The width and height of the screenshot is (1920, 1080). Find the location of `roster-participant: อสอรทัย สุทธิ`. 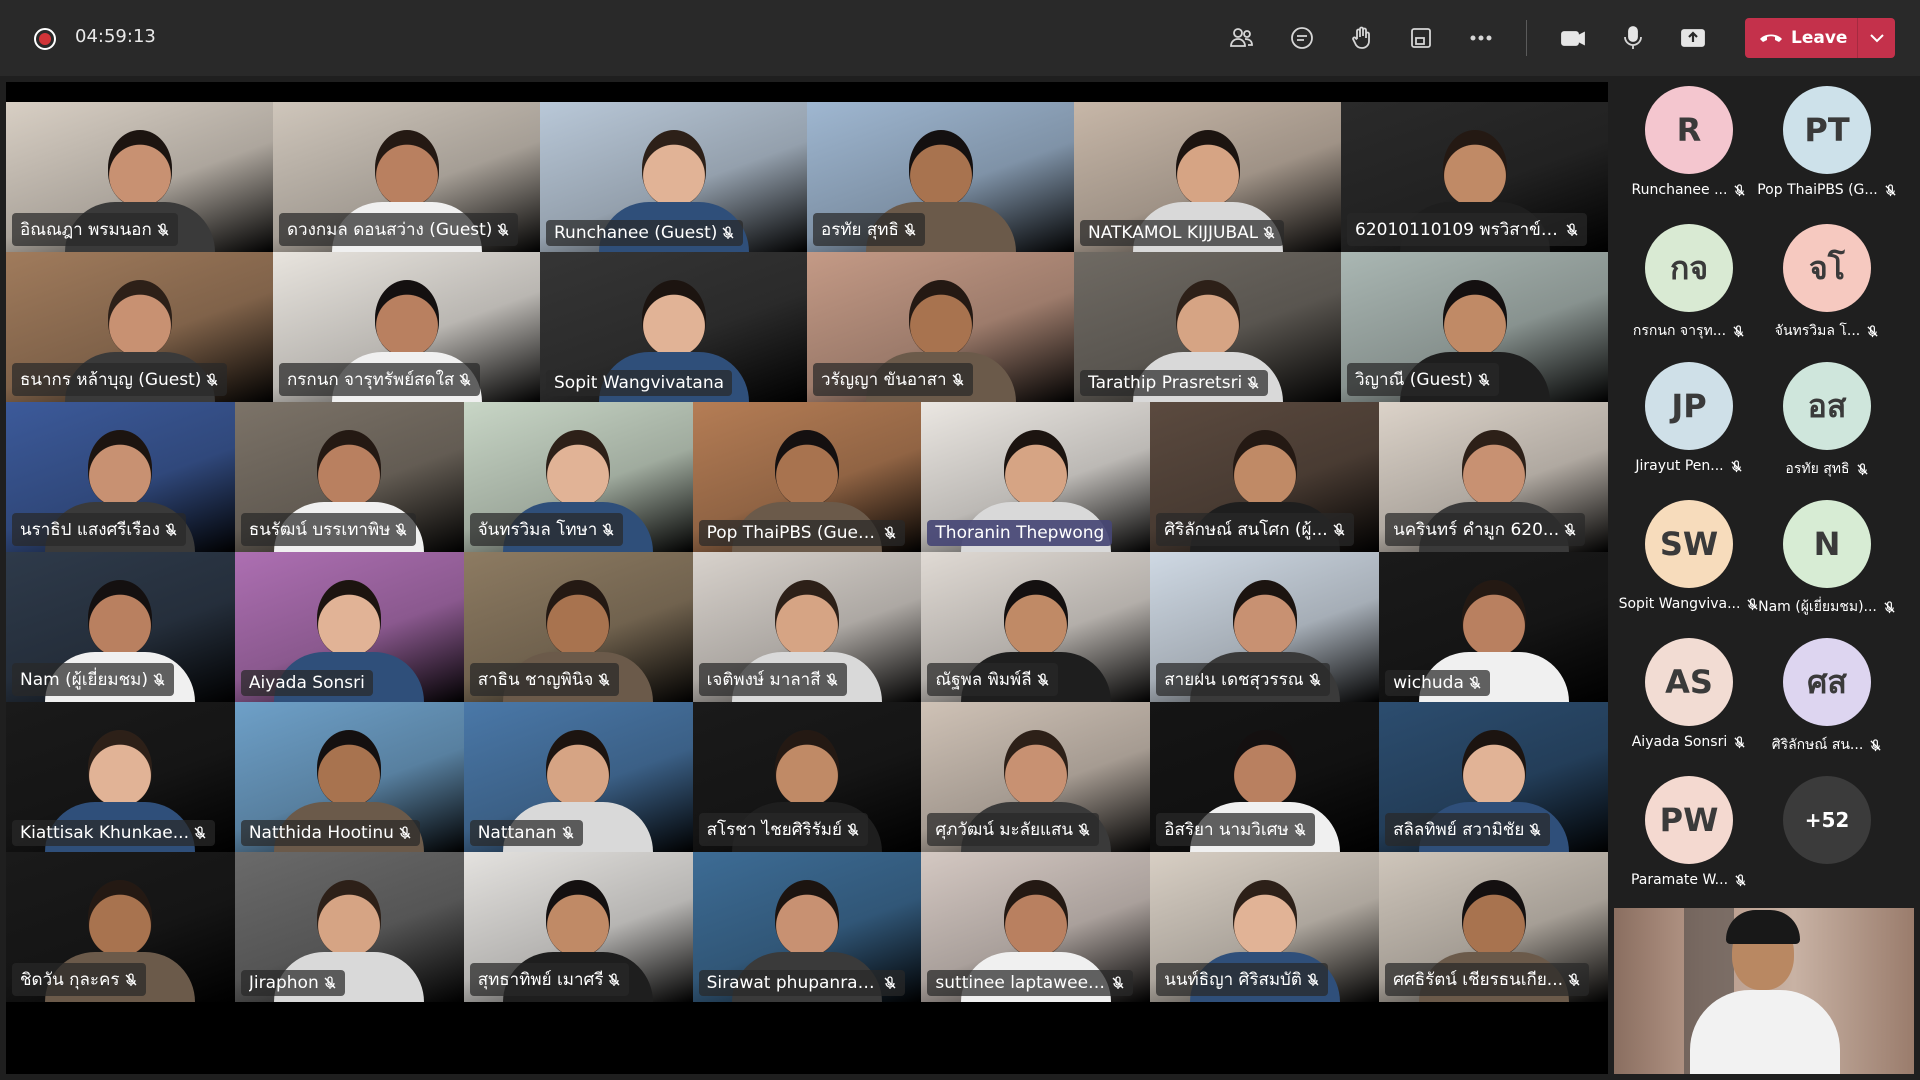

roster-participant: อสอรทัย สุทธิ is located at coordinates (1827, 421).